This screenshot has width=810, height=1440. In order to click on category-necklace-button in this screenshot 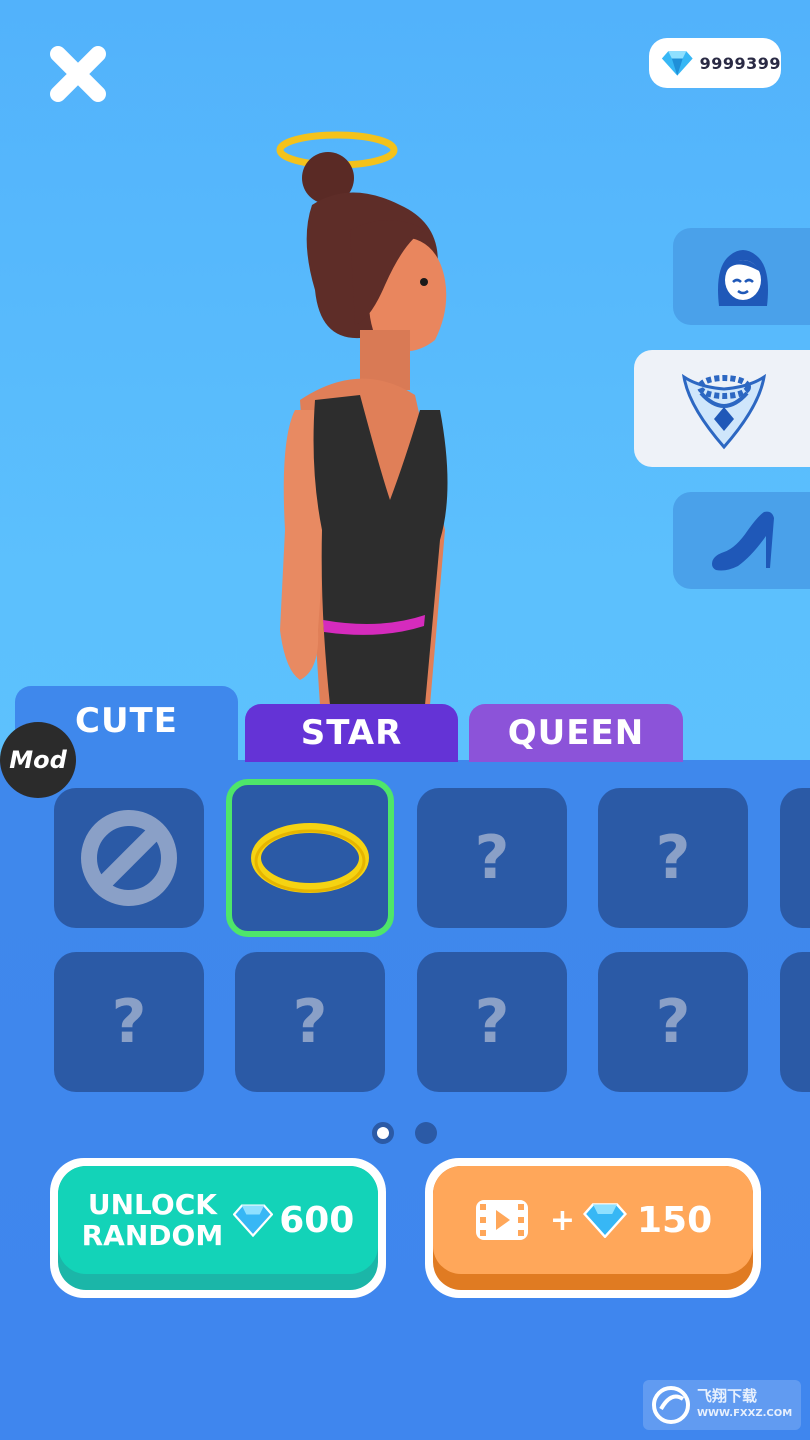, I will do `click(722, 408)`.